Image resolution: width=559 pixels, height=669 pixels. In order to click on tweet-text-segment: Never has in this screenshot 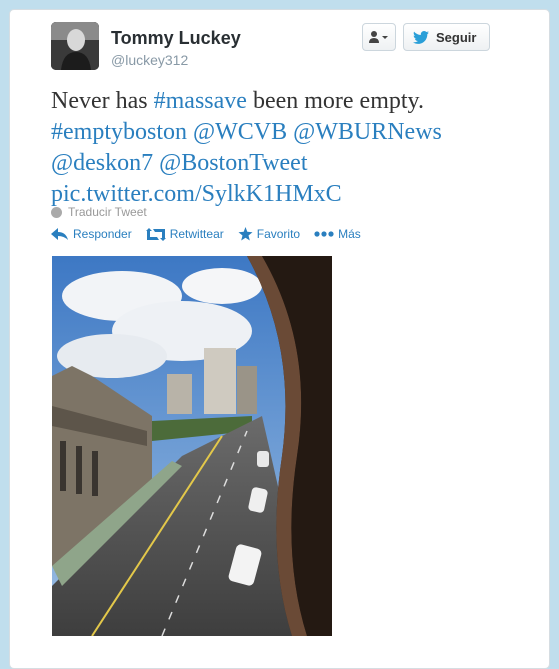, I will do `click(102, 101)`.